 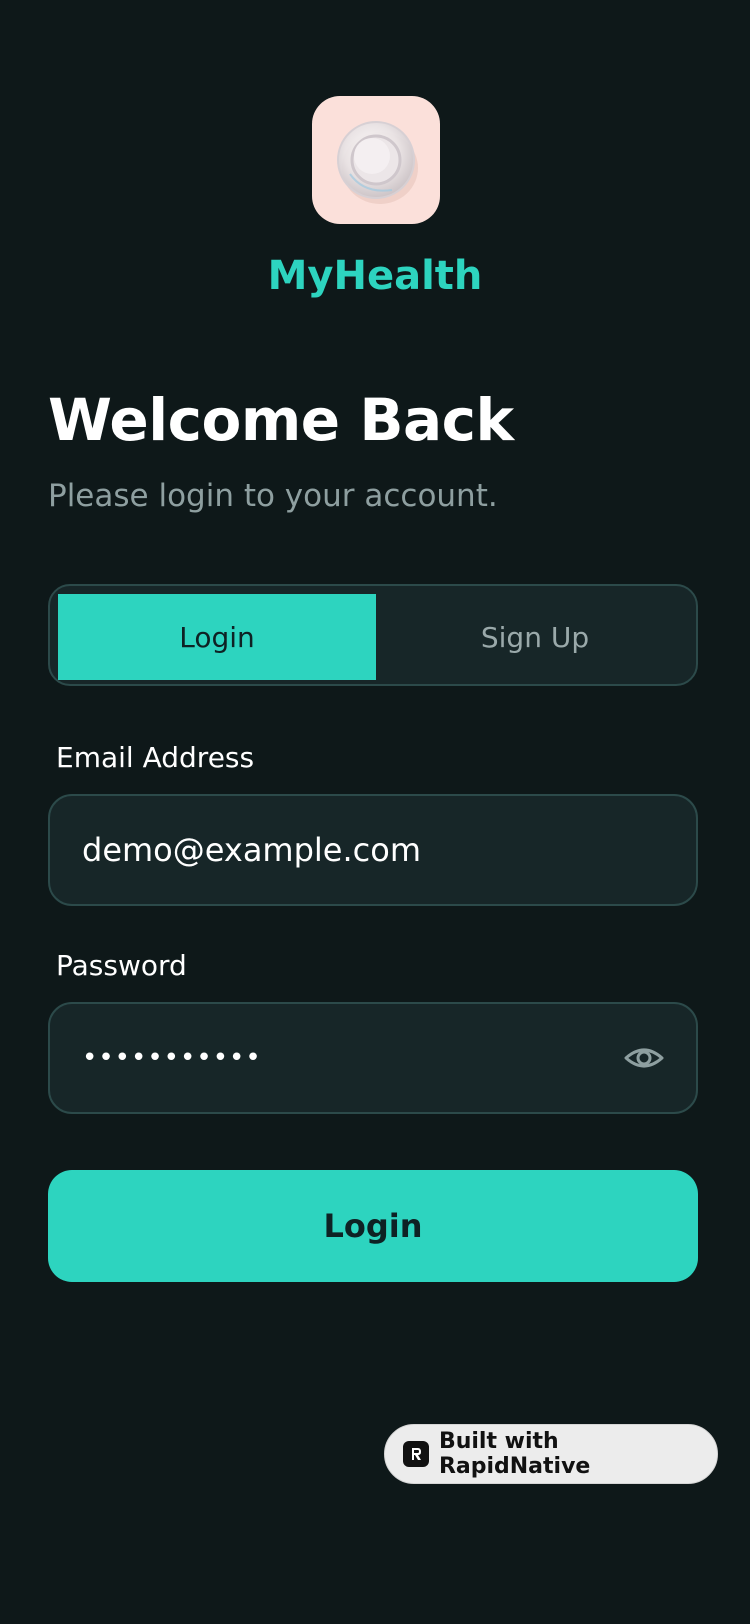 I want to click on password-input: •••••••••••, so click(x=342, y=1058).